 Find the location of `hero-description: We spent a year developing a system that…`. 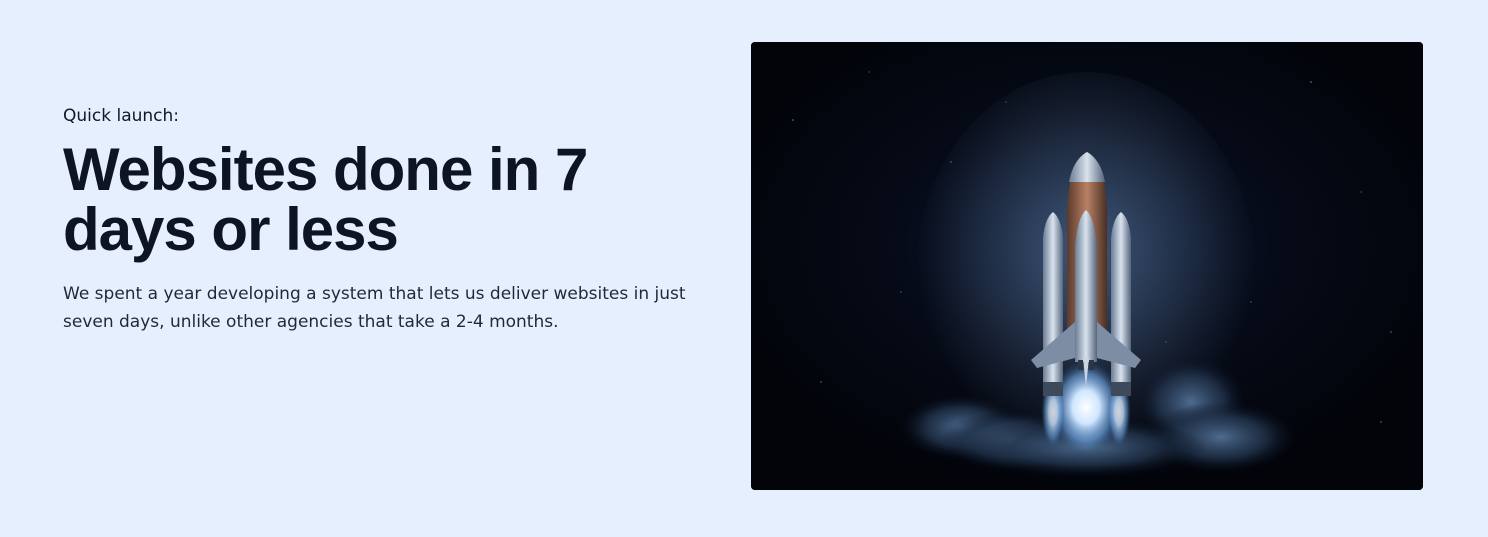

hero-description: We spent a year developing a system that… is located at coordinates (374, 308).